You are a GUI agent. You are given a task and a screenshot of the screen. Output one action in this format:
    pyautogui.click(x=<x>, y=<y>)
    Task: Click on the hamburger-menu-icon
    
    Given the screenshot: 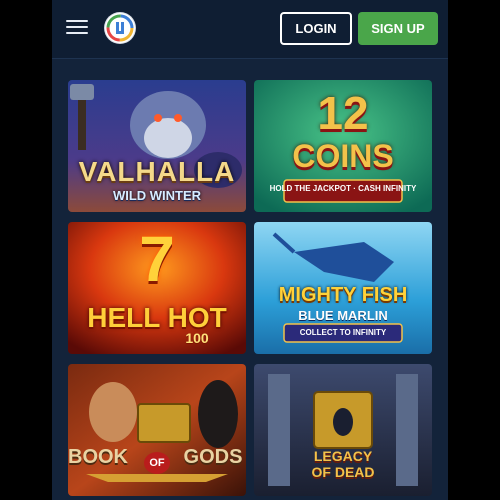 What is the action you would take?
    pyautogui.click(x=77, y=27)
    